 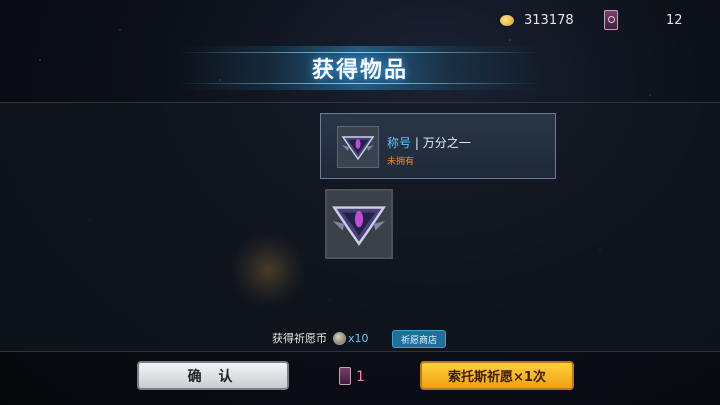 What do you see at coordinates (358, 338) in the screenshot?
I see `reward-quantity: x10` at bounding box center [358, 338].